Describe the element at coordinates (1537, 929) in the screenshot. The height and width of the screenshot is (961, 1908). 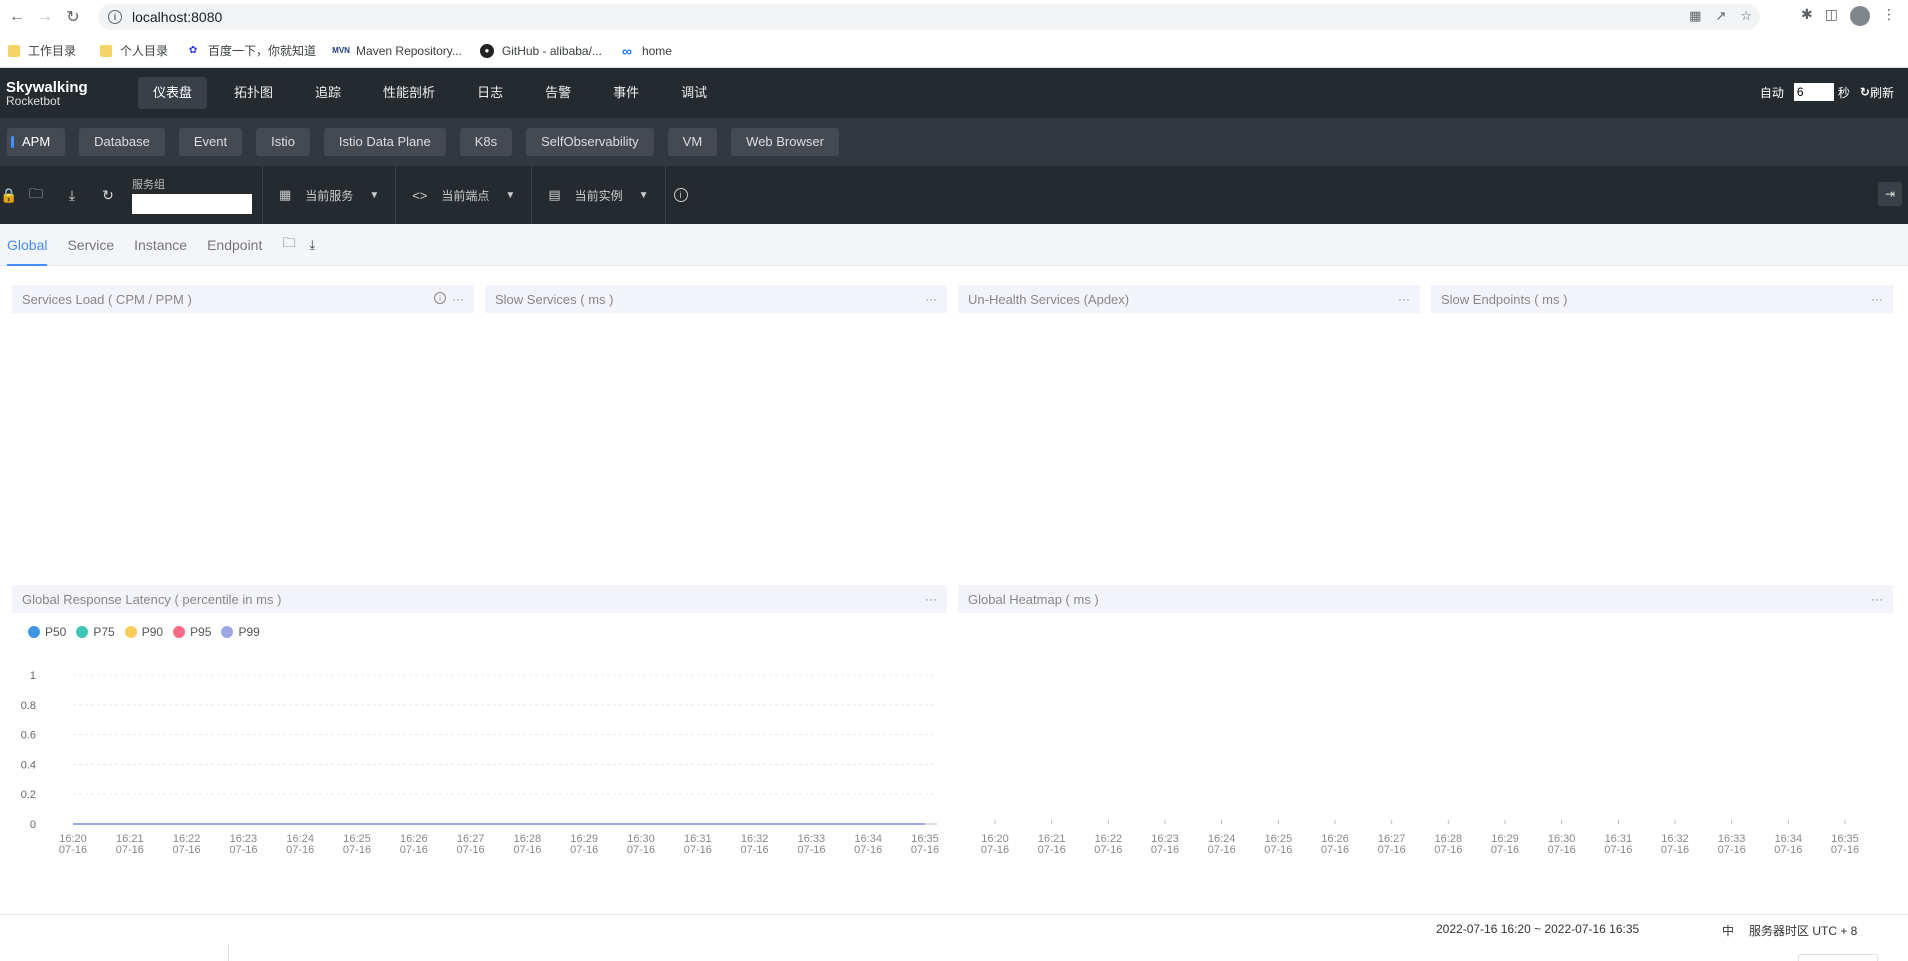
I see `time-range: 2022-07-16 16:20 ~ 2022-07-16 16:35` at that location.